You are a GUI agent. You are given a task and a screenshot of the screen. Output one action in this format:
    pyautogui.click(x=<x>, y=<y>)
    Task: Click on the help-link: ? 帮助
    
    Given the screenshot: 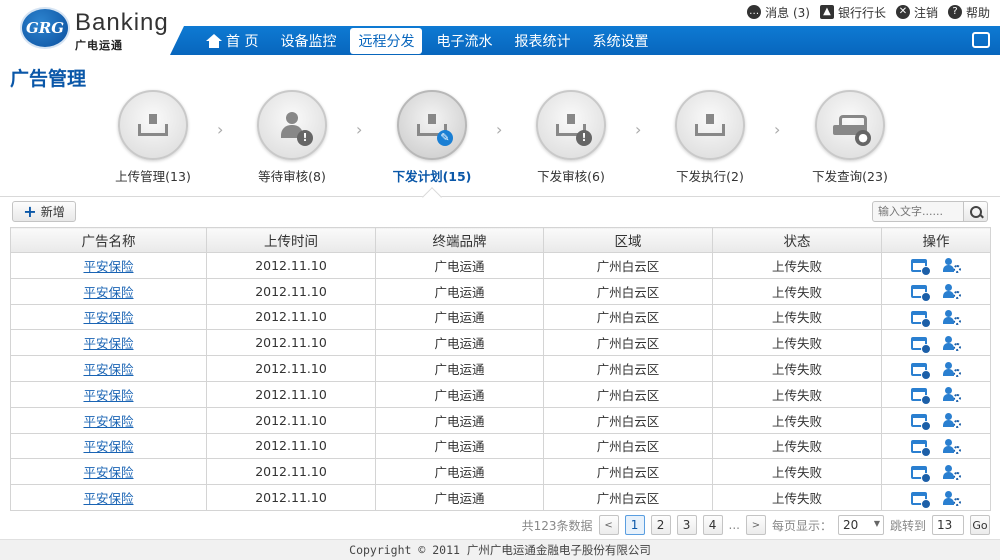 What is the action you would take?
    pyautogui.click(x=968, y=12)
    